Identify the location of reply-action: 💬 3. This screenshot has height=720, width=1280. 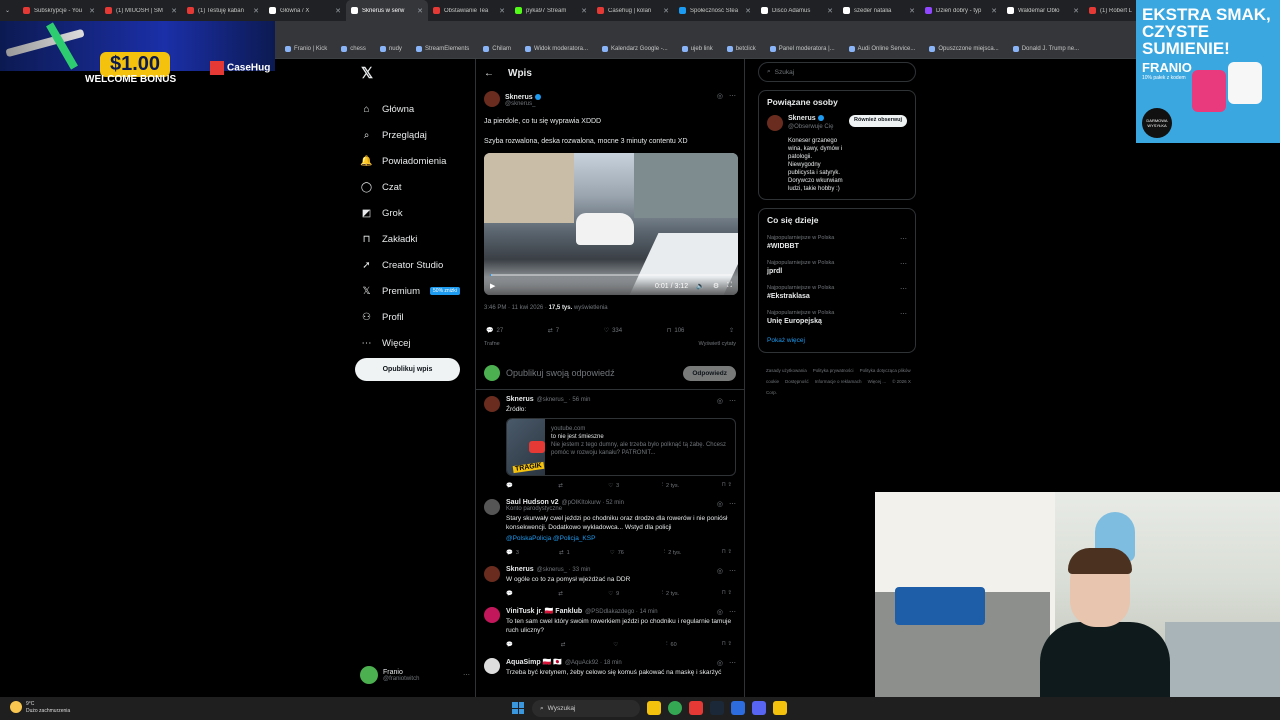
(512, 552).